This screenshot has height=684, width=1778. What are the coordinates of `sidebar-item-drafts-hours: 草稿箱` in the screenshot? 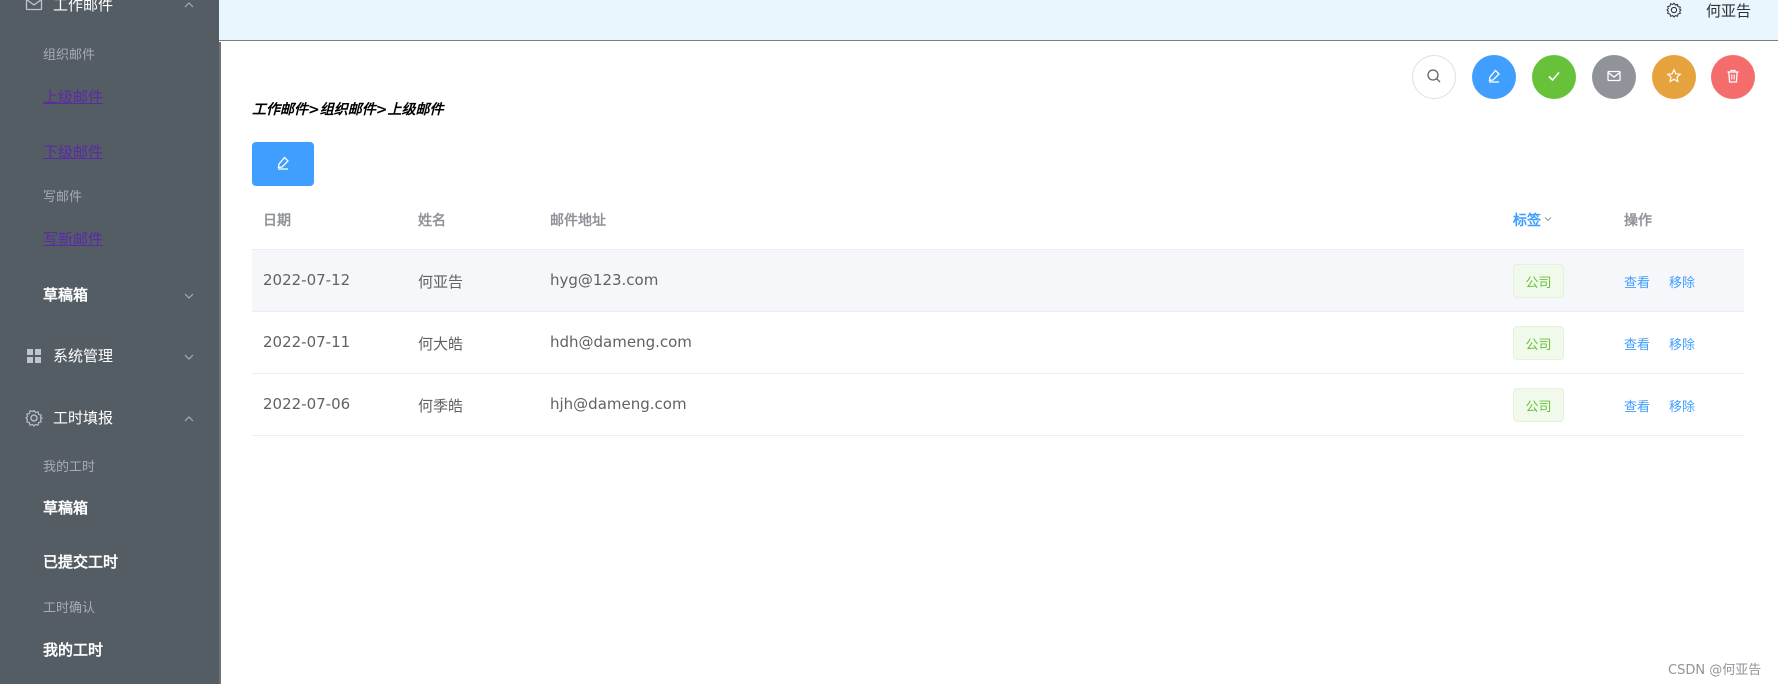 It's located at (65, 507).